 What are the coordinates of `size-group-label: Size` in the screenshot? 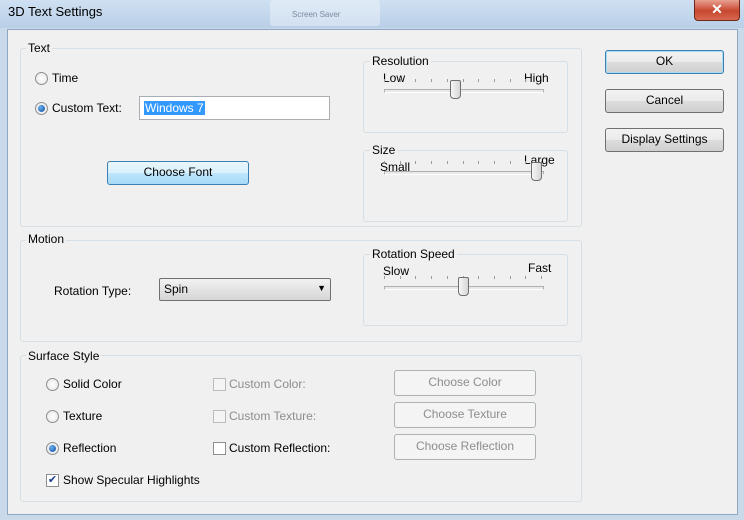 It's located at (384, 150).